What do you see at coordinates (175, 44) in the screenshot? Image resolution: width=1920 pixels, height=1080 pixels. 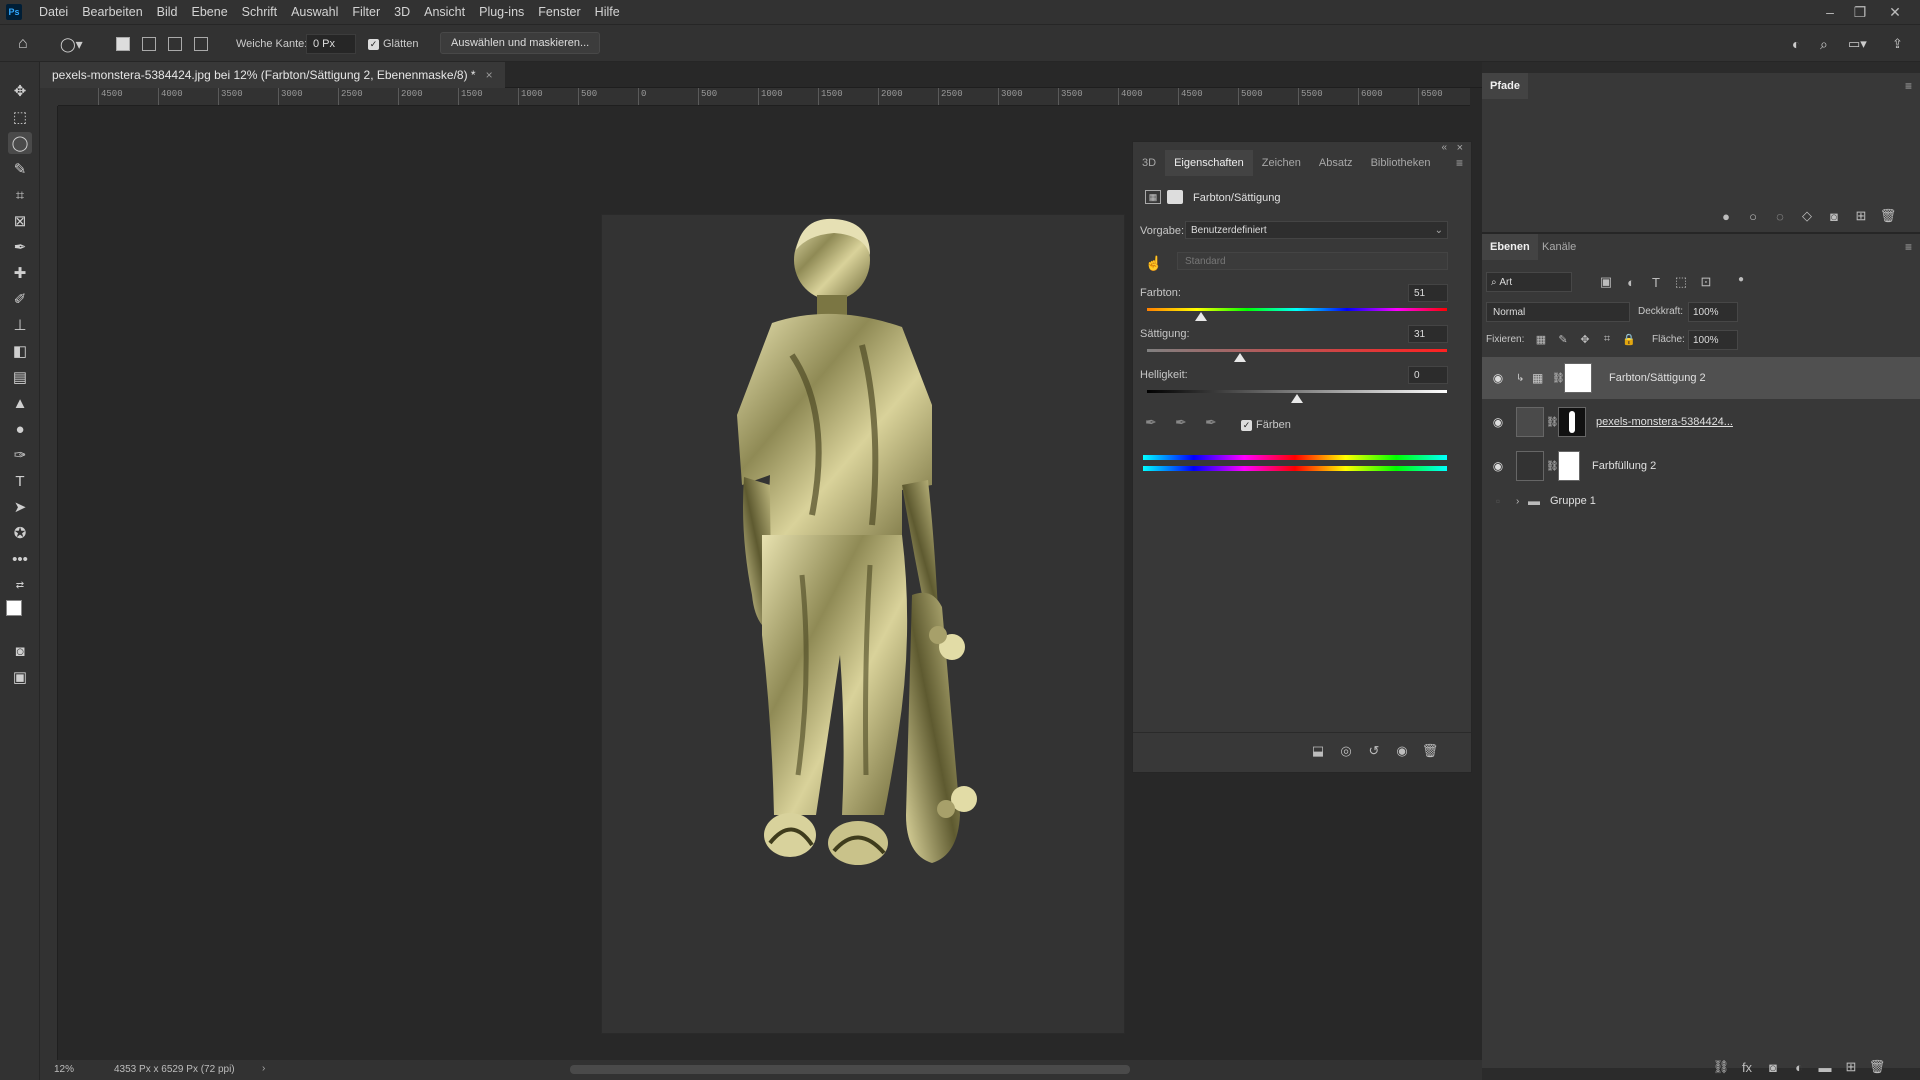 I see `subtract-selection-icon` at bounding box center [175, 44].